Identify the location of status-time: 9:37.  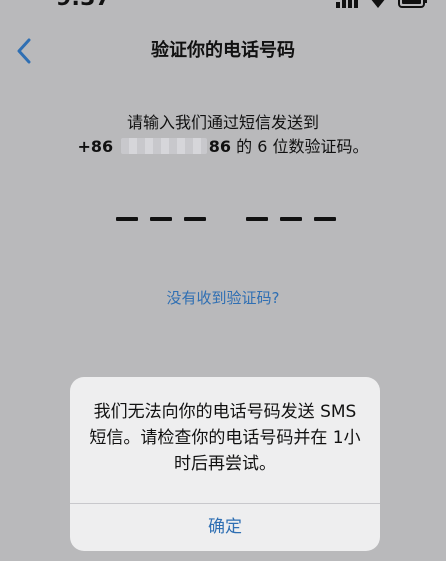
(83, 5).